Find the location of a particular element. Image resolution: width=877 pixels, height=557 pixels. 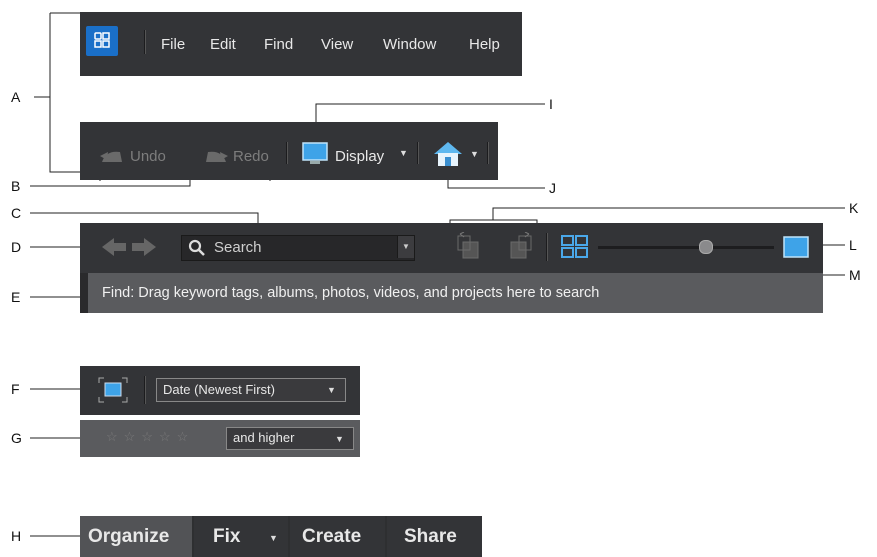

menu-help: Help is located at coordinates (484, 44).